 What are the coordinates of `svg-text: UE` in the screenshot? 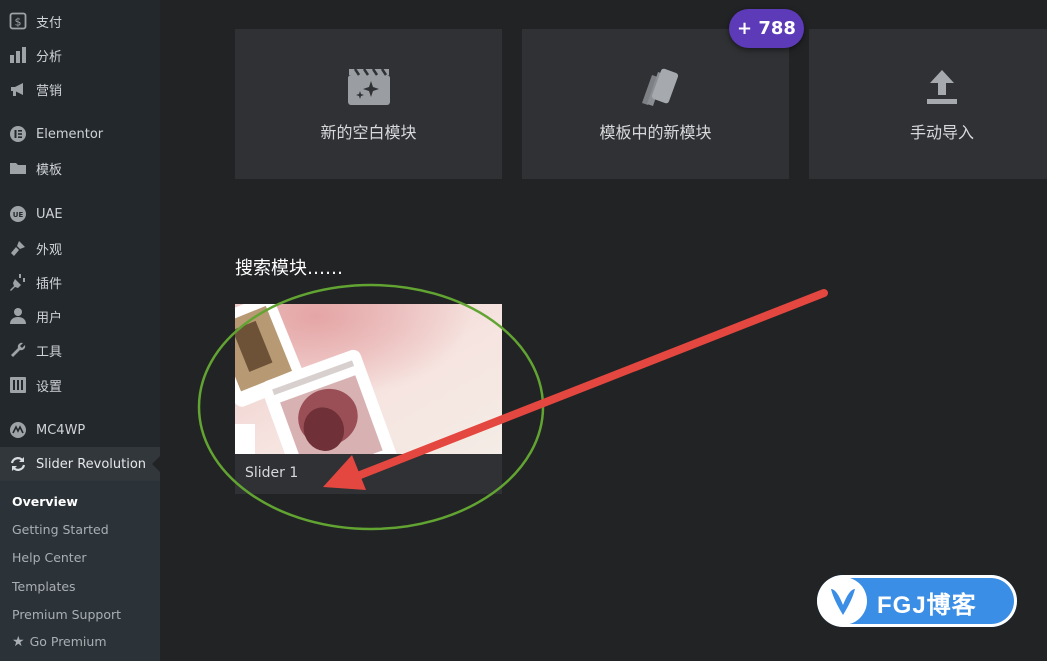 It's located at (18, 215).